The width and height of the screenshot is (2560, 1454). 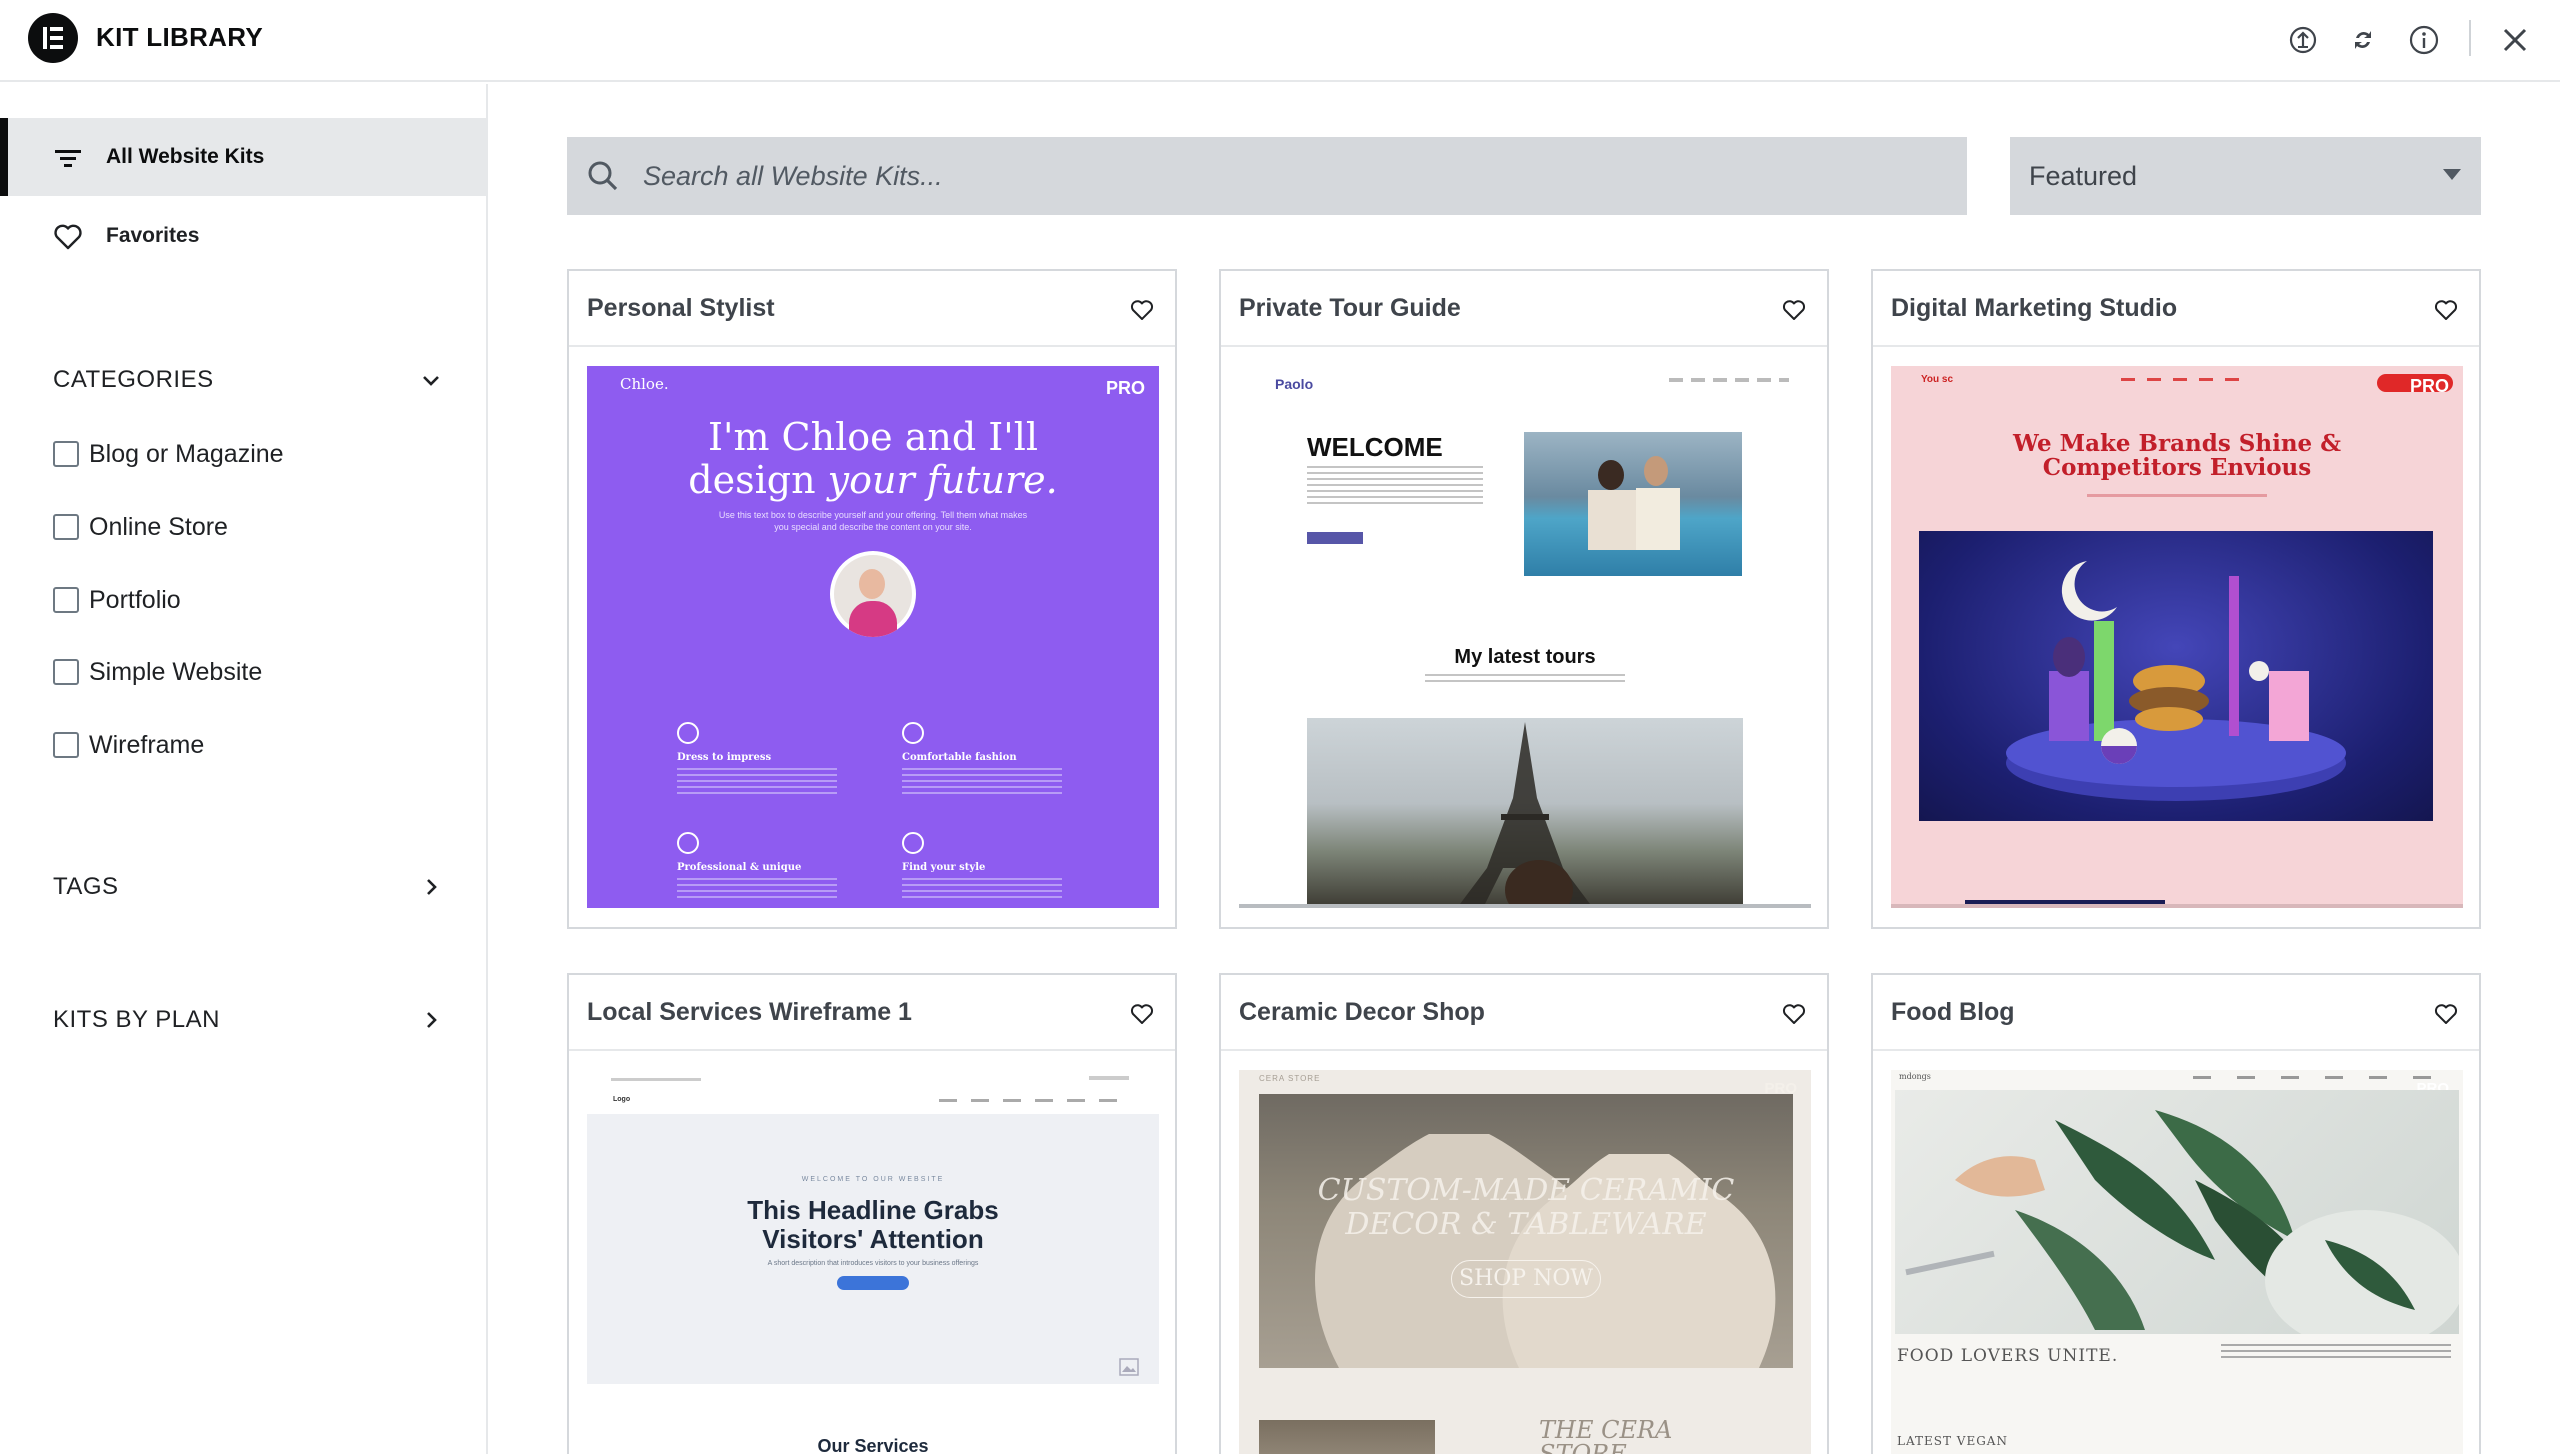 What do you see at coordinates (2177, 443) in the screenshot?
I see `preview-headline-line: We Make Brands Shine &` at bounding box center [2177, 443].